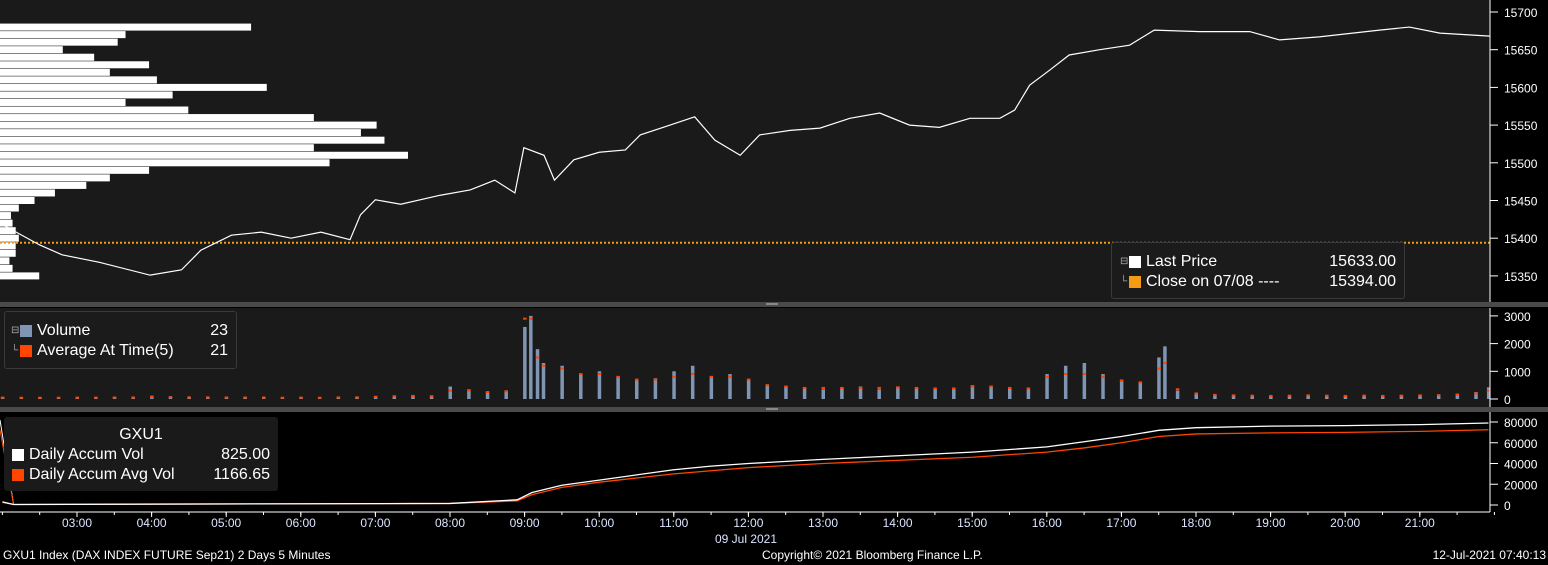 This screenshot has width=1548, height=565. I want to click on footer-timestamp: 12-Jul-2021 07:40:13, so click(1489, 555).